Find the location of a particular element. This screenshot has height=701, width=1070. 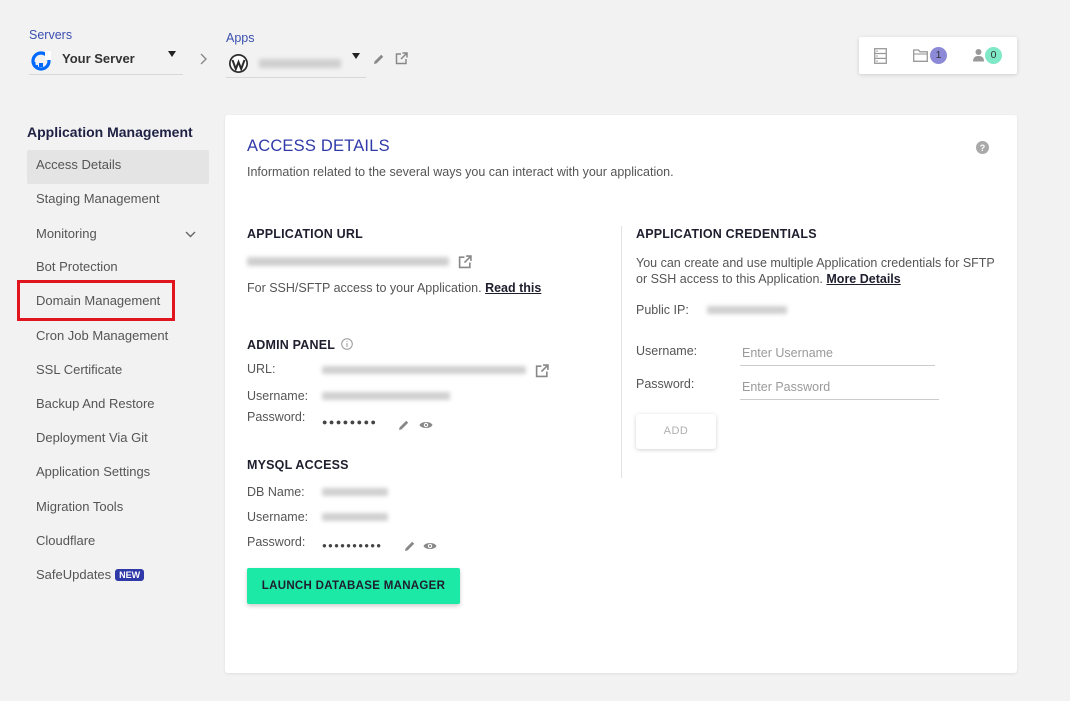

apps-label: Apps is located at coordinates (240, 38).